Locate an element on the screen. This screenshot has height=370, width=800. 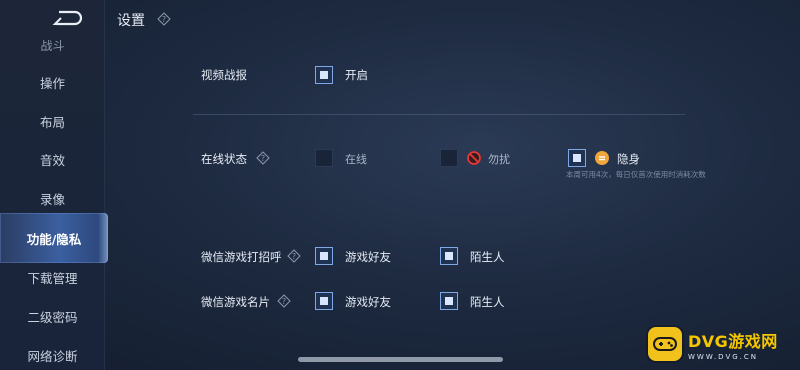
invisible-face-icon is located at coordinates (602, 158).